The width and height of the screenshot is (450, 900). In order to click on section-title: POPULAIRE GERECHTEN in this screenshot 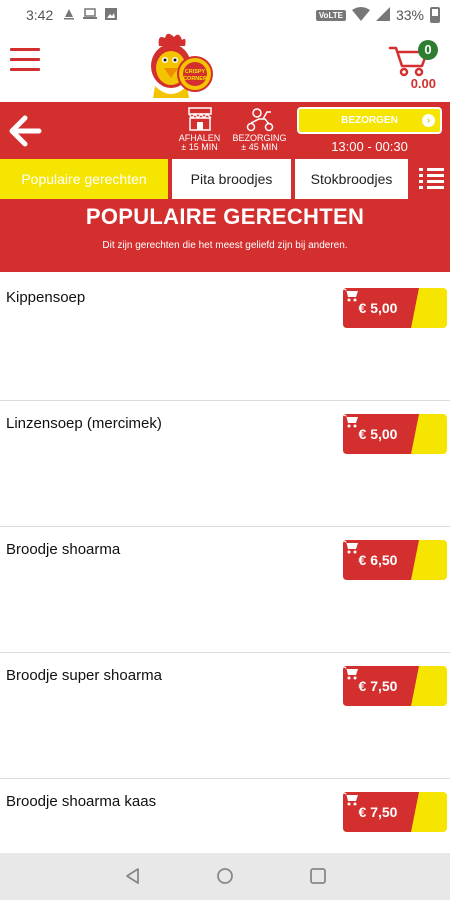, I will do `click(225, 216)`.